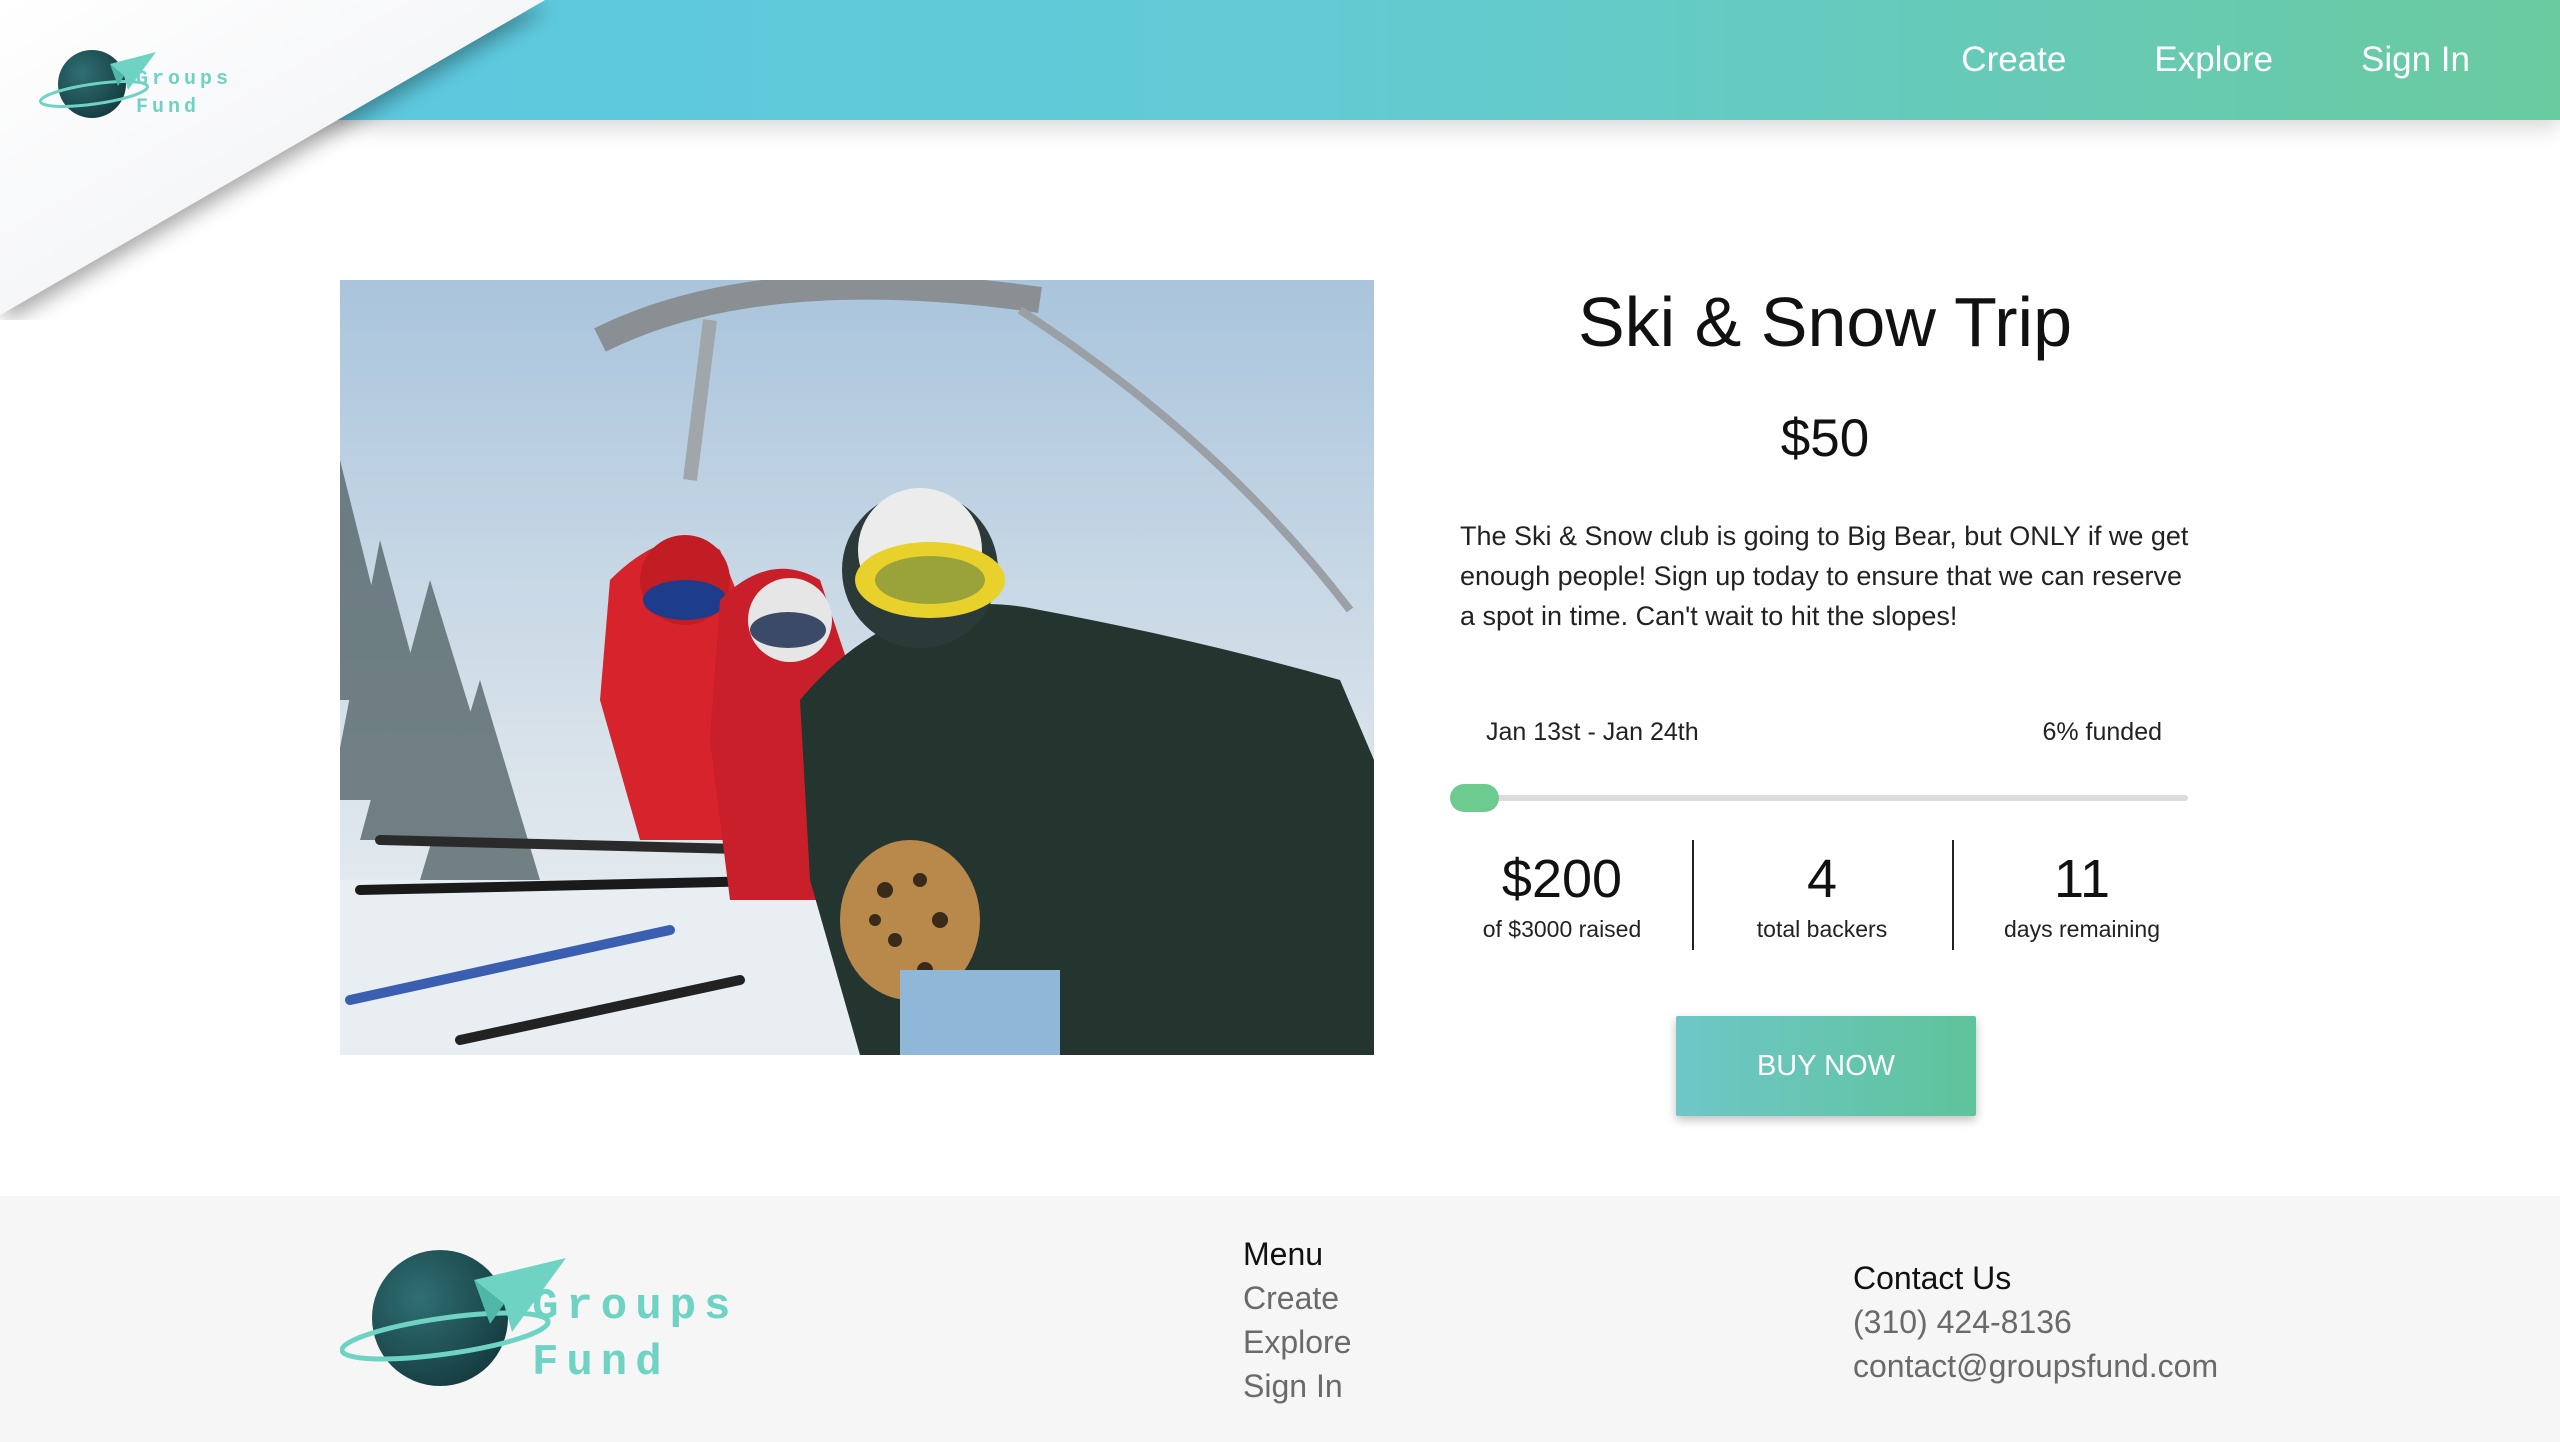 The width and height of the screenshot is (2560, 1442). I want to click on stat-raised: $200 of $3000 raised, so click(1562, 894).